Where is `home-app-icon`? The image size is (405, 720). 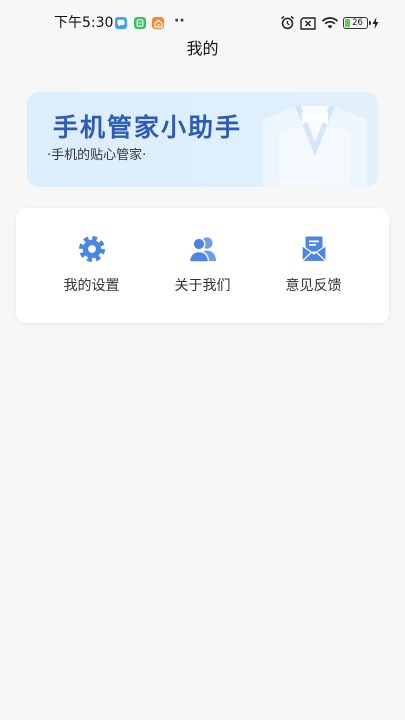
home-app-icon is located at coordinates (158, 23).